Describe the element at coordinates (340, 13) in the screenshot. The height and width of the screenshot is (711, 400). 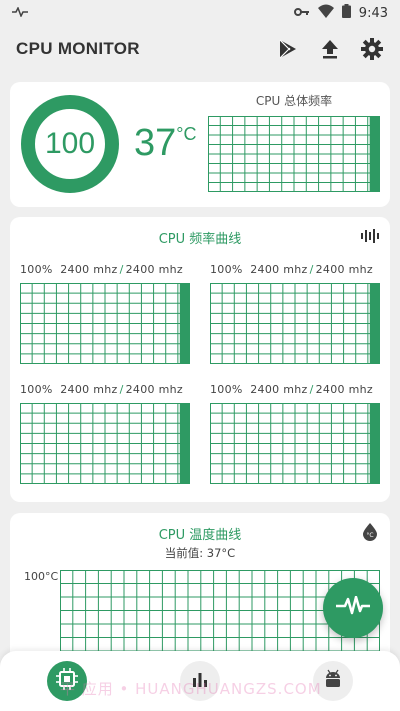
I see `status-indicators: 9:43` at that location.